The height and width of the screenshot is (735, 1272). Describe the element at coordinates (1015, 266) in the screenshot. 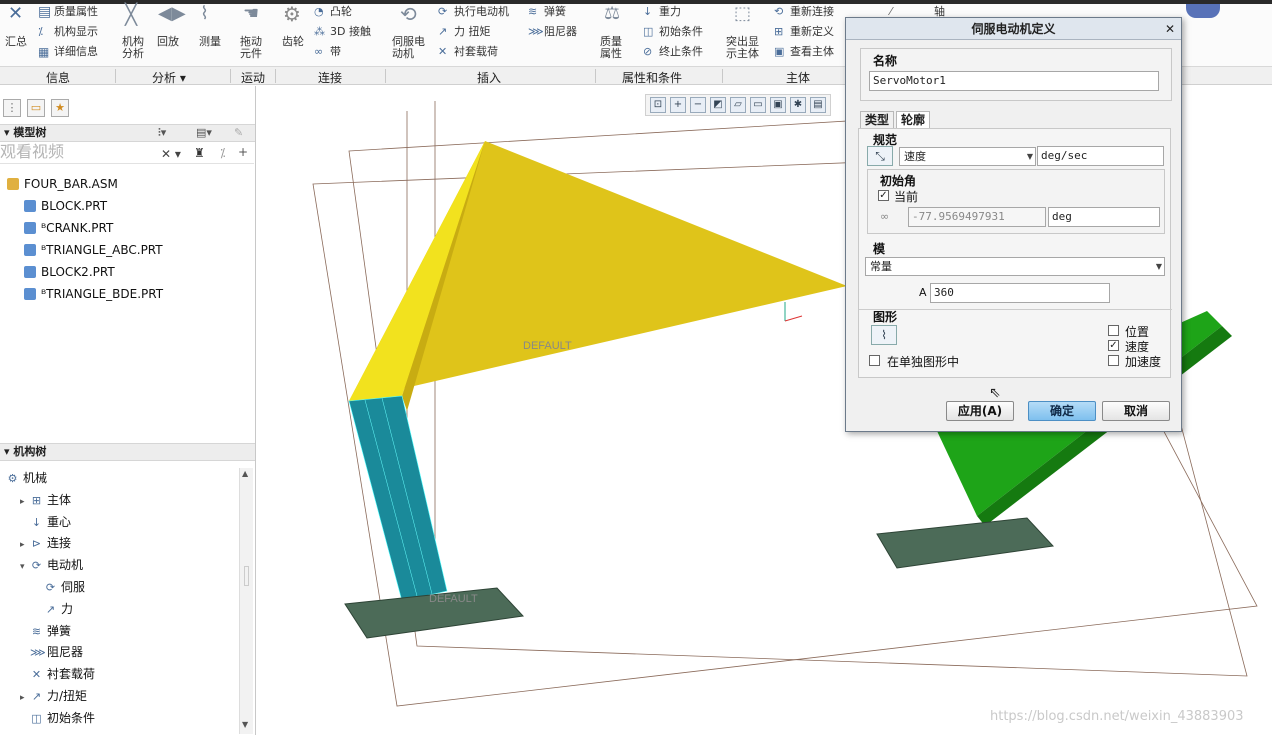

I see `model-select: 常量 ▼` at that location.